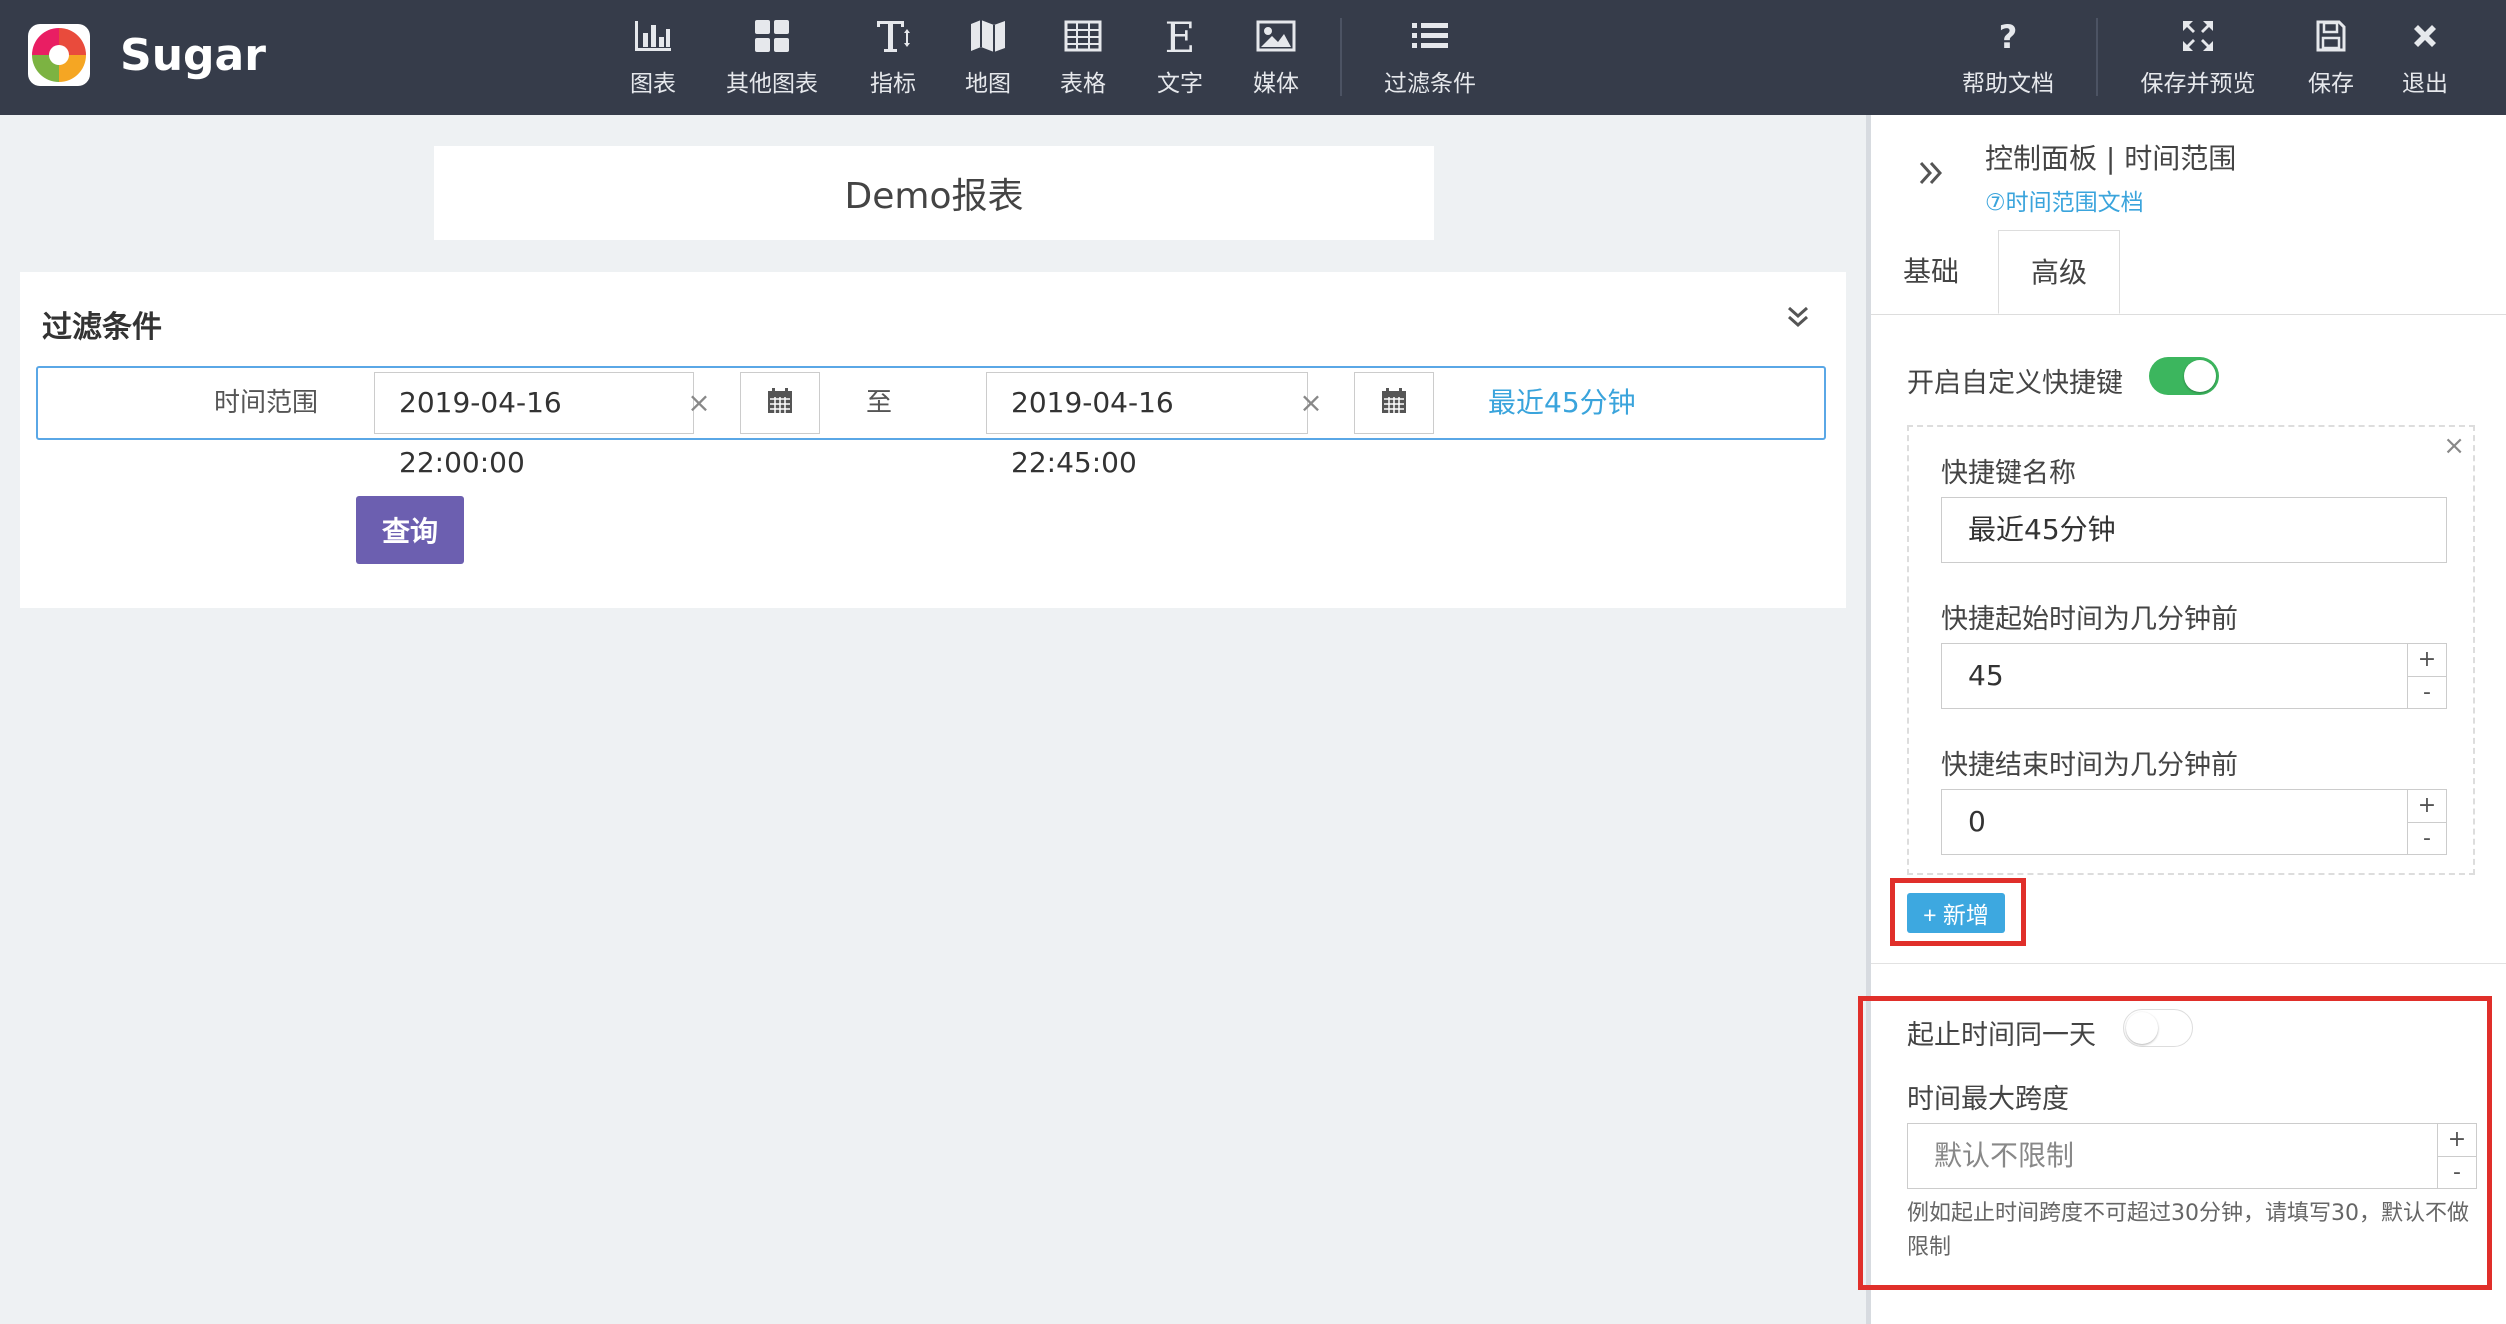  Describe the element at coordinates (2059, 272) in the screenshot. I see `tab-advanced: 高级` at that location.